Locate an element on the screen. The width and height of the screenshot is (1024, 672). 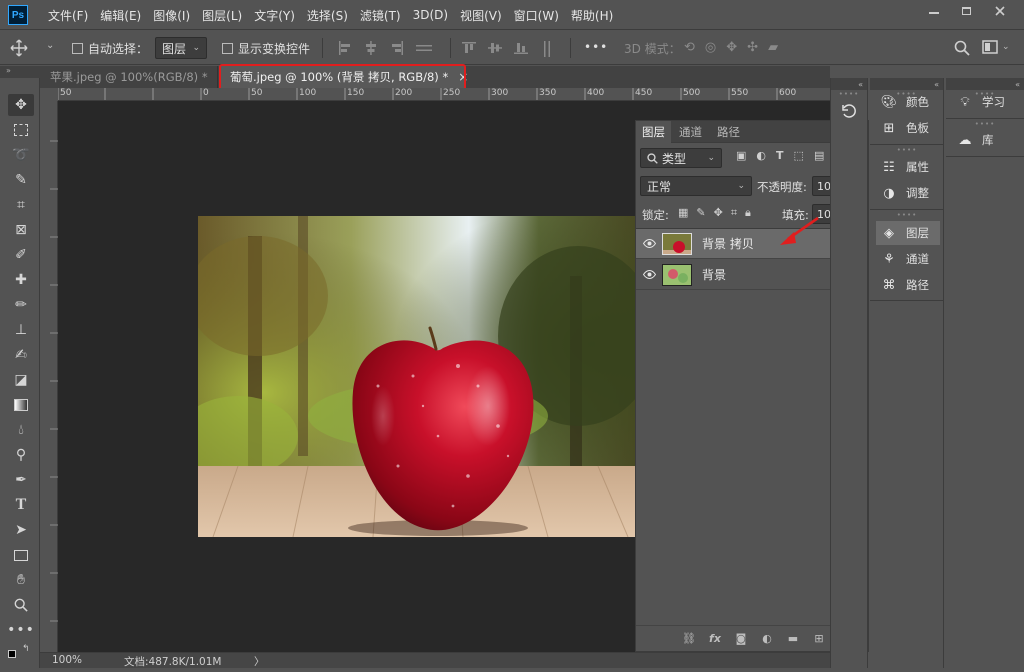
dock-properties: ☷ 属性 is located at coordinates (908, 167).